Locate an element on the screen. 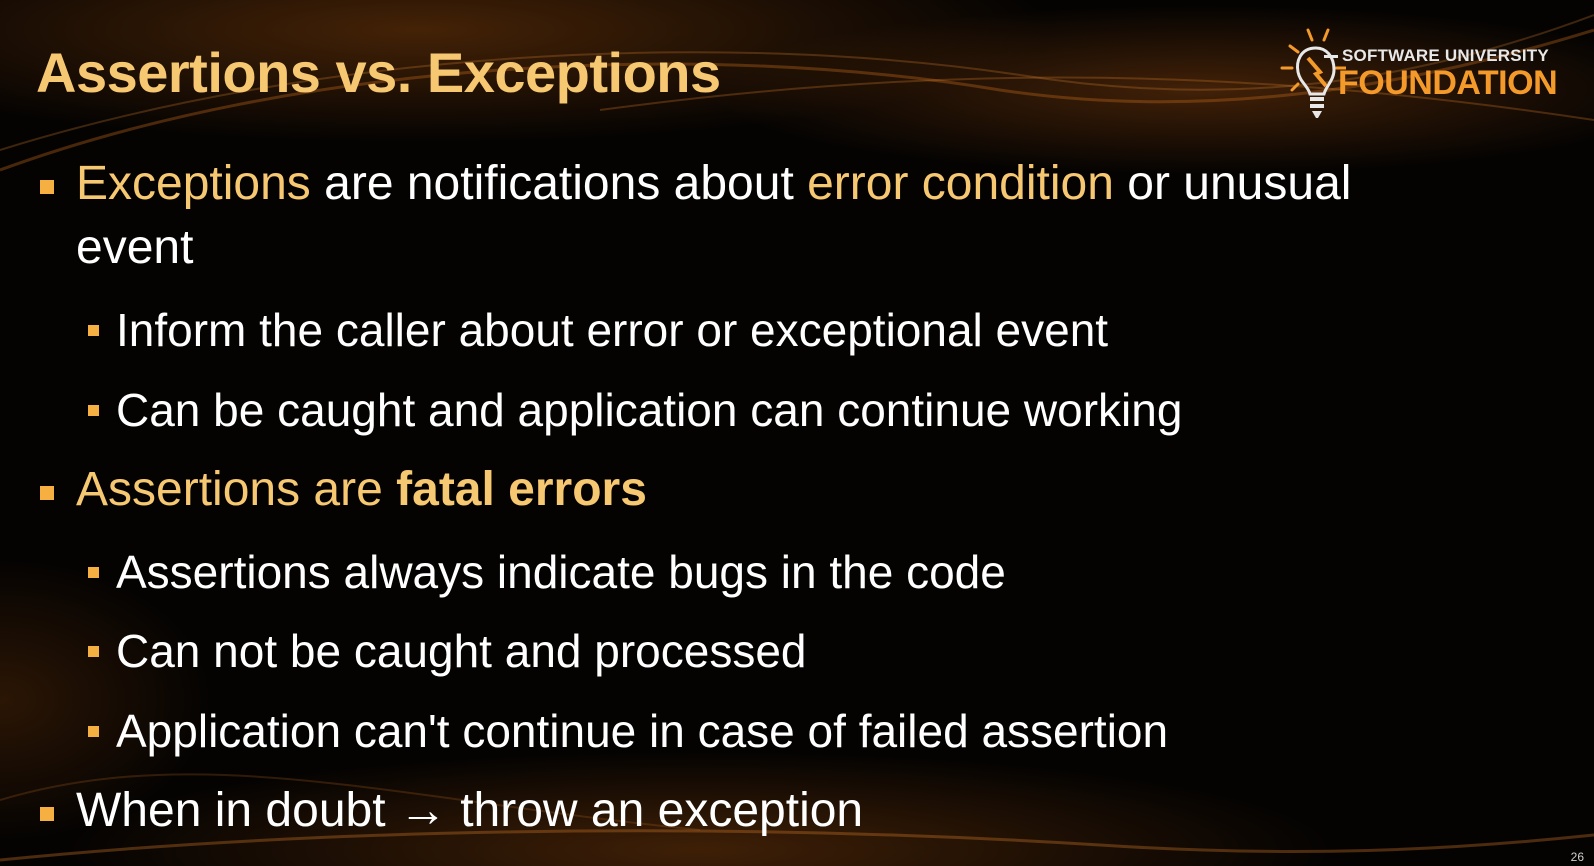 Image resolution: width=1594 pixels, height=866 pixels. item-text: are notifications about is located at coordinates (559, 183).